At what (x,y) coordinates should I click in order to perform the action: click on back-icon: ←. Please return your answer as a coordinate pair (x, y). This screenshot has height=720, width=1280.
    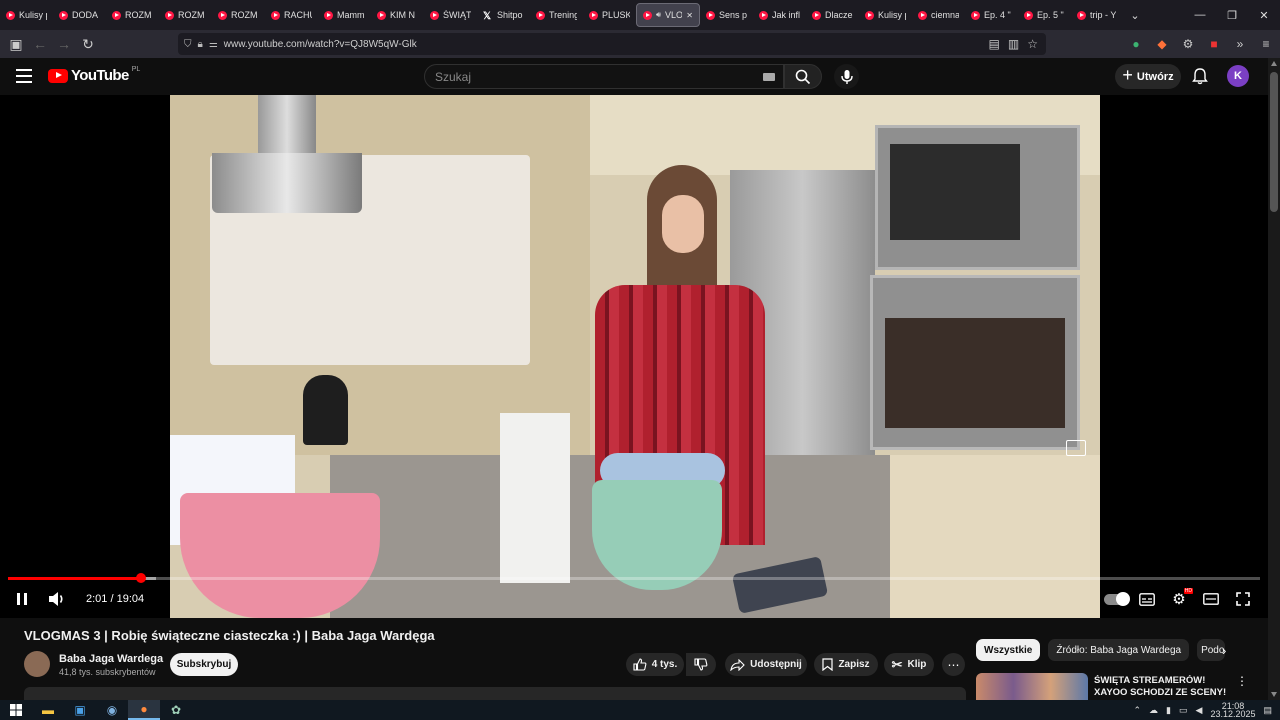
    Looking at the image, I should click on (40, 44).